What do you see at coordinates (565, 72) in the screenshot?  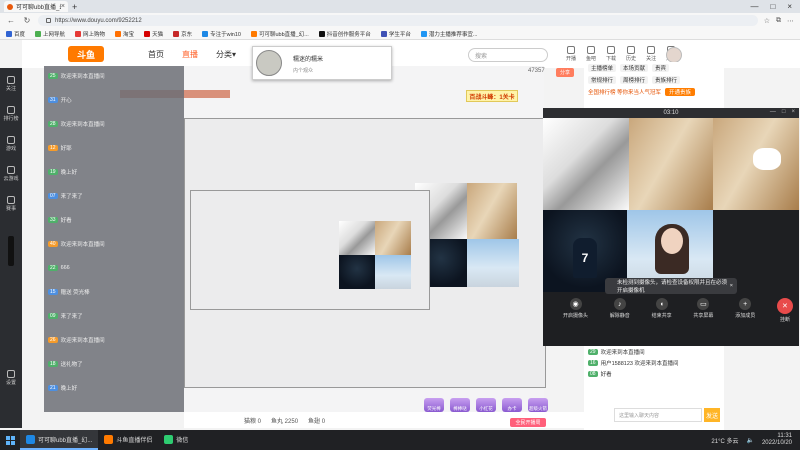 I see `share-button: 分享` at bounding box center [565, 72].